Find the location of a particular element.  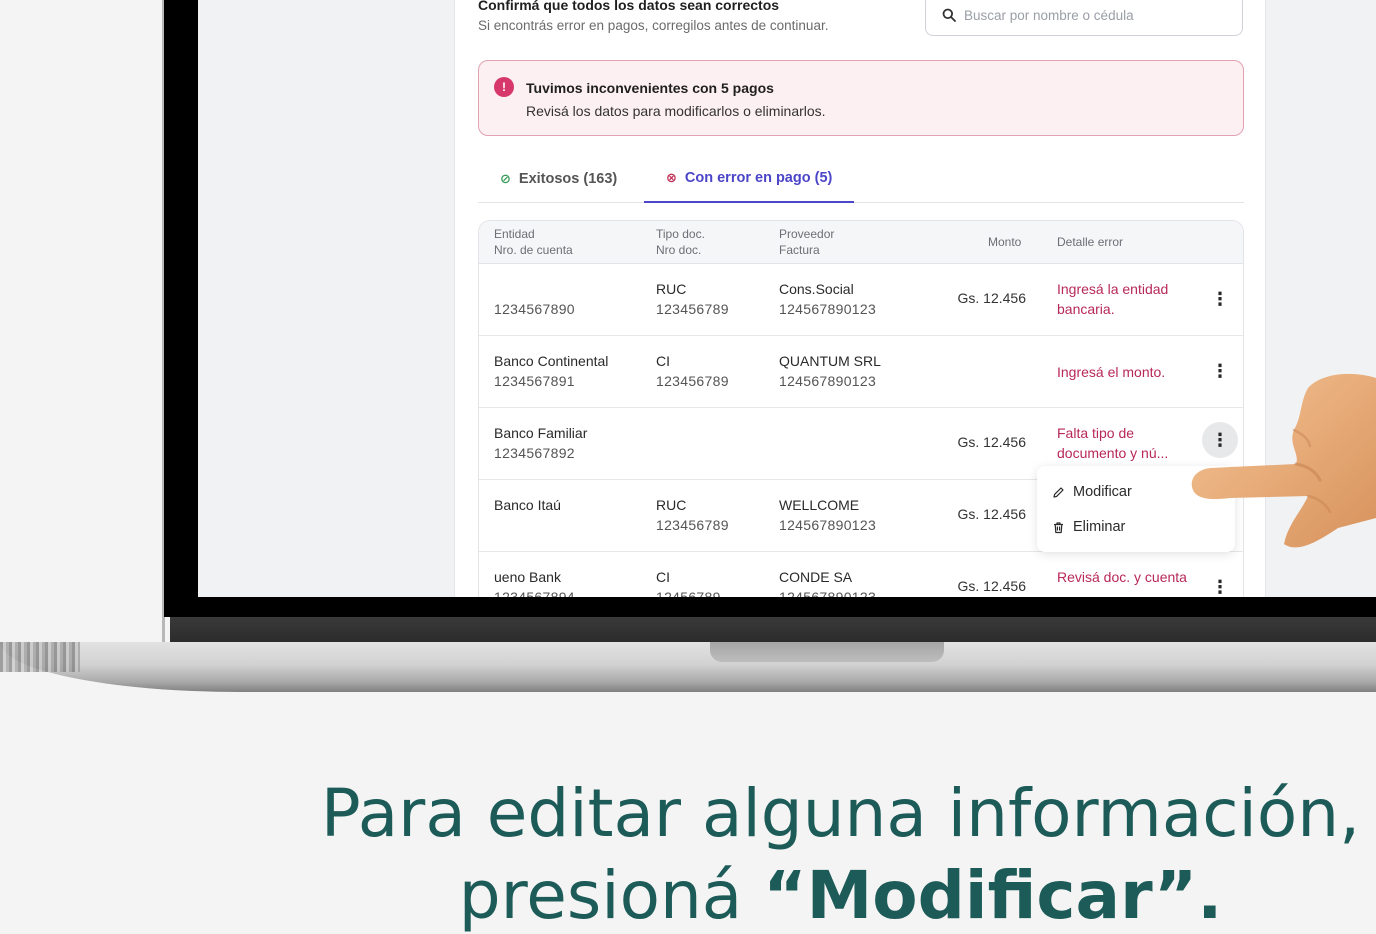

search-input is located at coordinates (1094, 15).